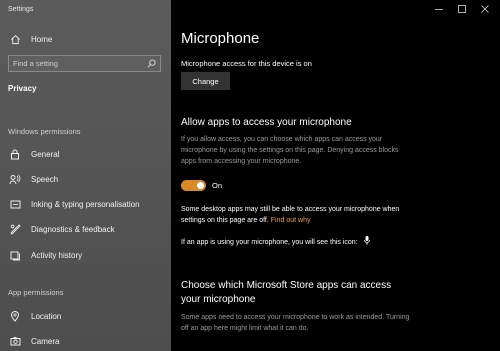  Describe the element at coordinates (73, 63) in the screenshot. I see `search-input` at that location.